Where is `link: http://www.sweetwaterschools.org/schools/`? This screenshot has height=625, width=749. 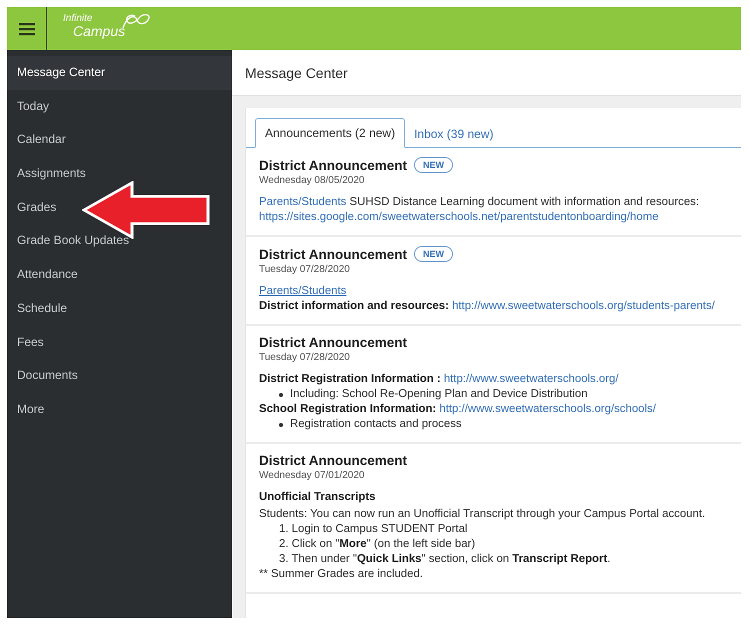 link: http://www.sweetwaterschools.org/schools/ is located at coordinates (547, 409).